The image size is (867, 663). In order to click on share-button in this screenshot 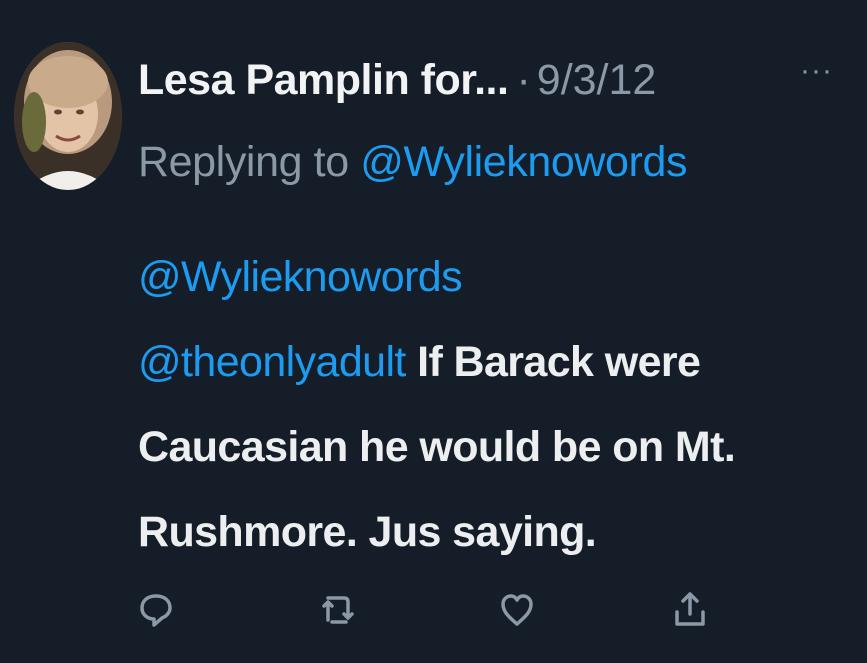, I will do `click(690, 610)`.